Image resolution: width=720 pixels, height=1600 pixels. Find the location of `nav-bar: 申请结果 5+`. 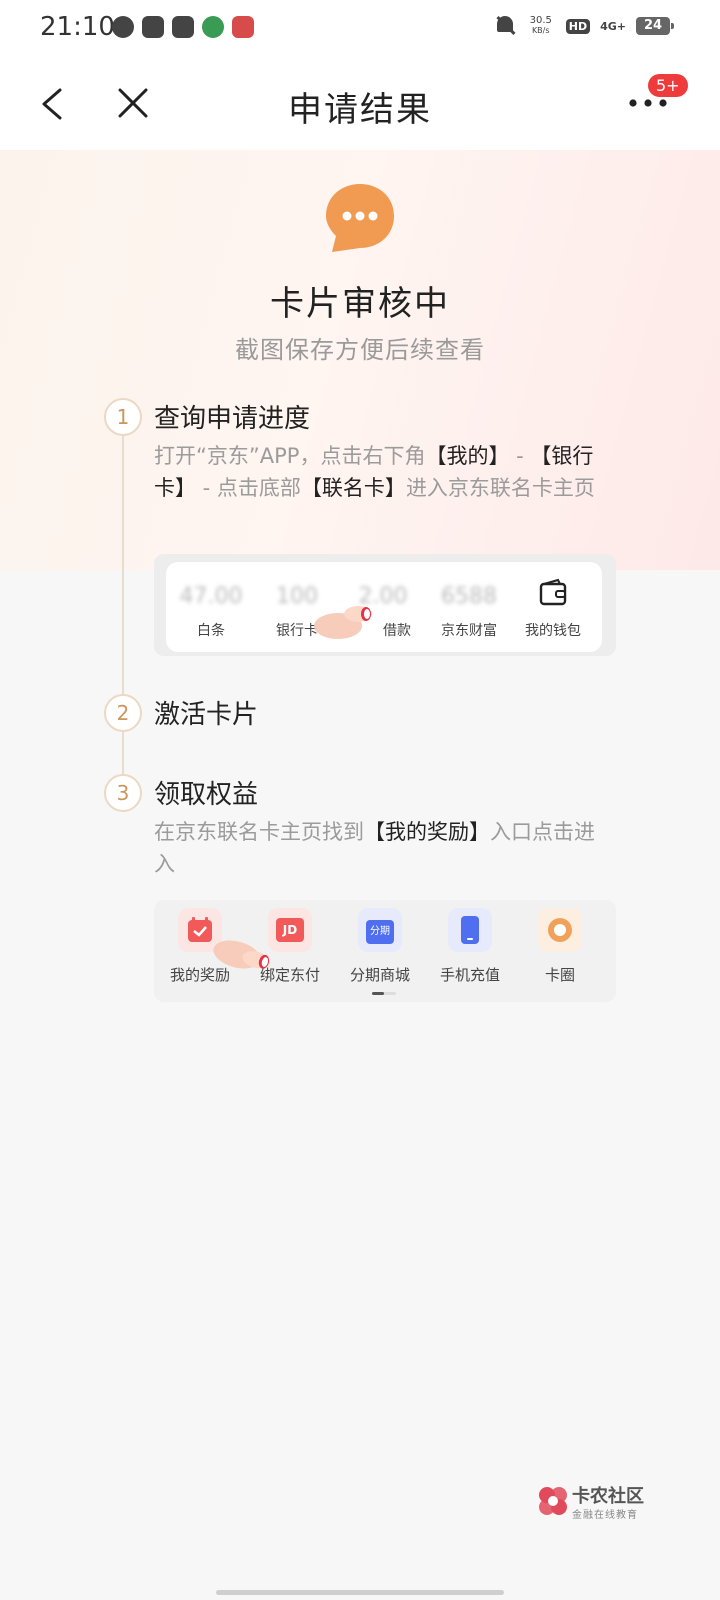

nav-bar: 申请结果 5+ is located at coordinates (360, 103).